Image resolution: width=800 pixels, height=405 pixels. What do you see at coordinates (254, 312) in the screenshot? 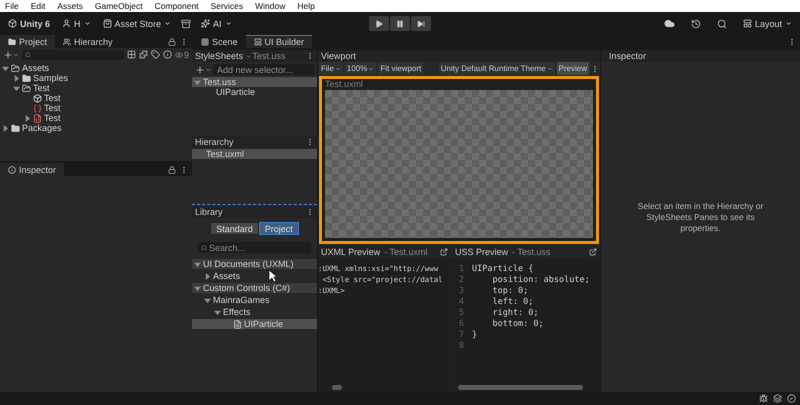
I see `library-item: Effects` at bounding box center [254, 312].